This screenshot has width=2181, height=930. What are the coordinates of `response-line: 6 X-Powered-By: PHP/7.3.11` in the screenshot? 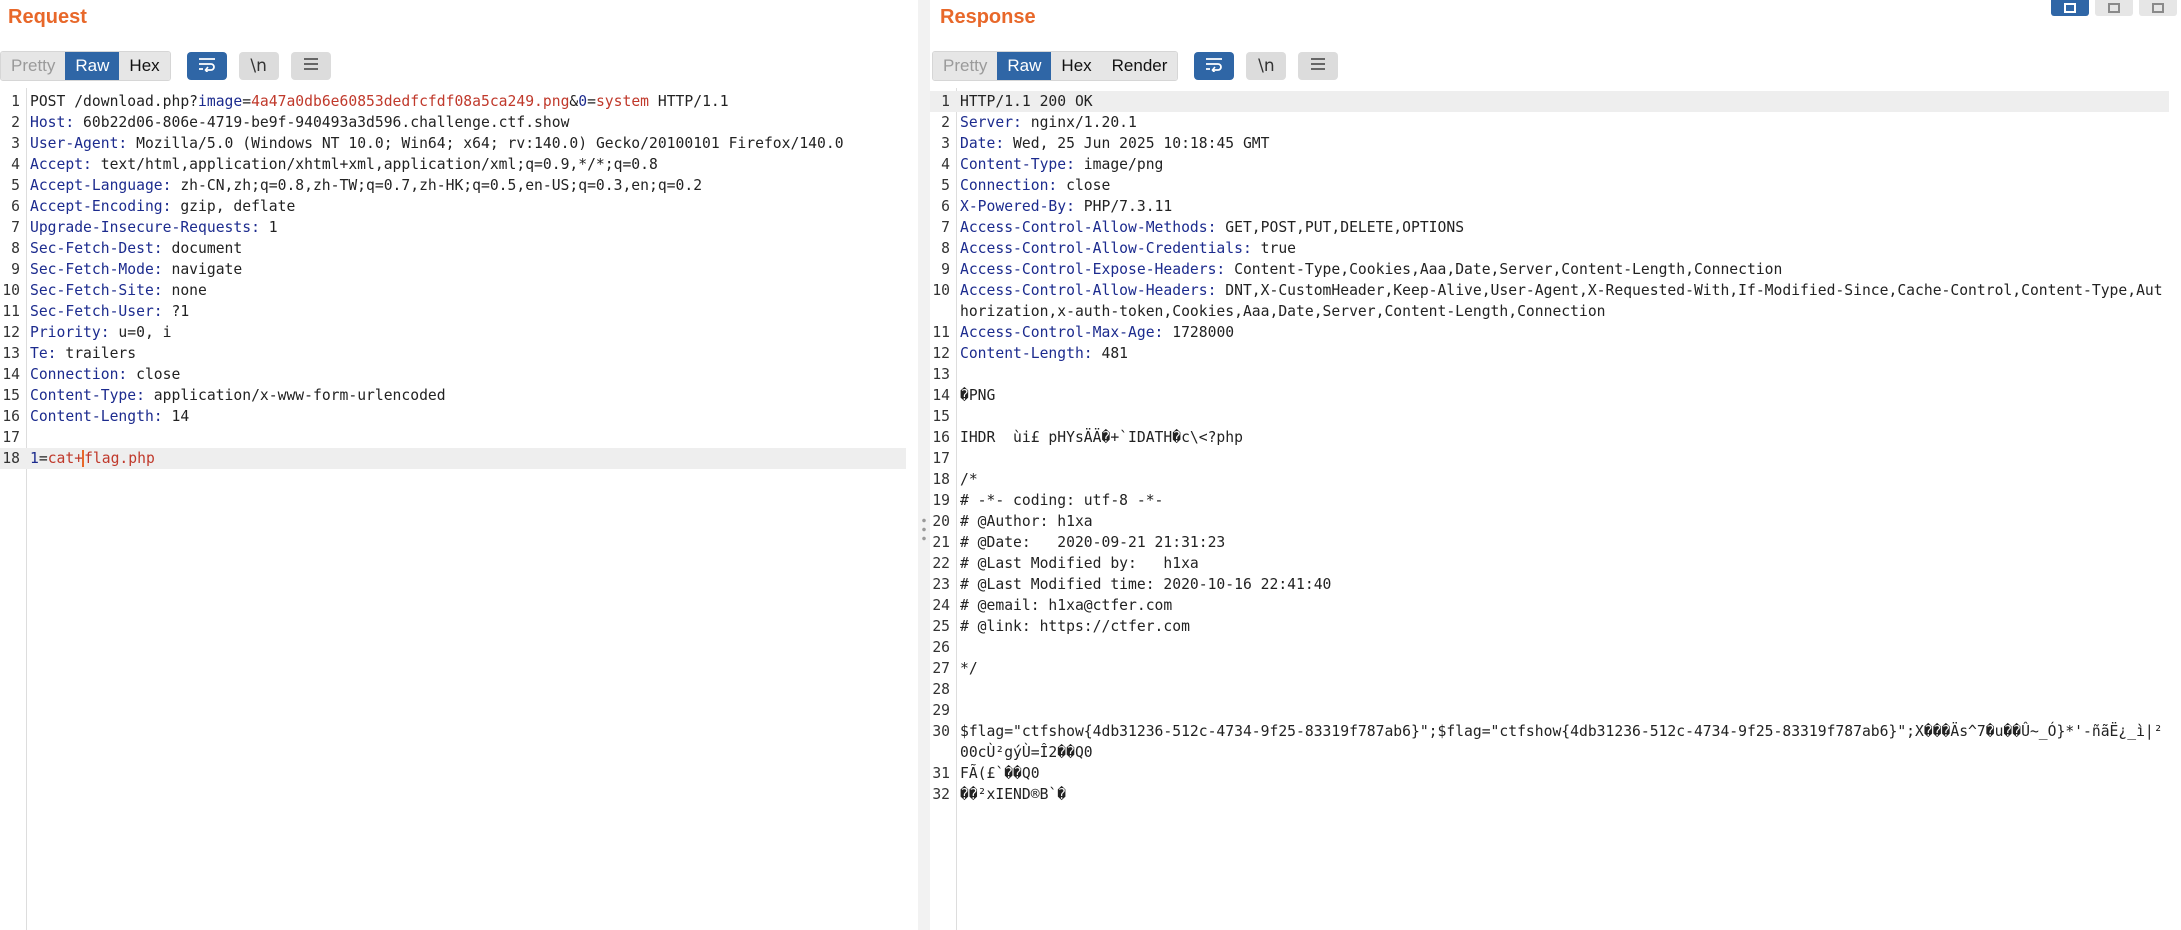 It's located at (1549, 206).